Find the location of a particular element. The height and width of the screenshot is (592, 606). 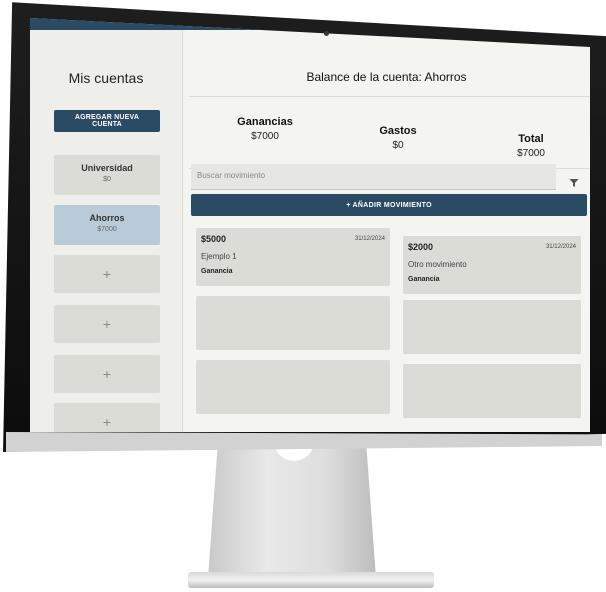

search-input: Buscar movimiento is located at coordinates (373, 177).